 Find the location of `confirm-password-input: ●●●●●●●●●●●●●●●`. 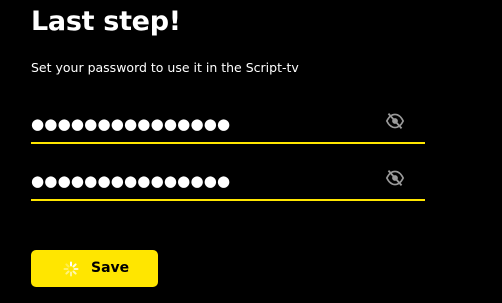

confirm-password-input: ●●●●●●●●●●●●●●● is located at coordinates (201, 181).